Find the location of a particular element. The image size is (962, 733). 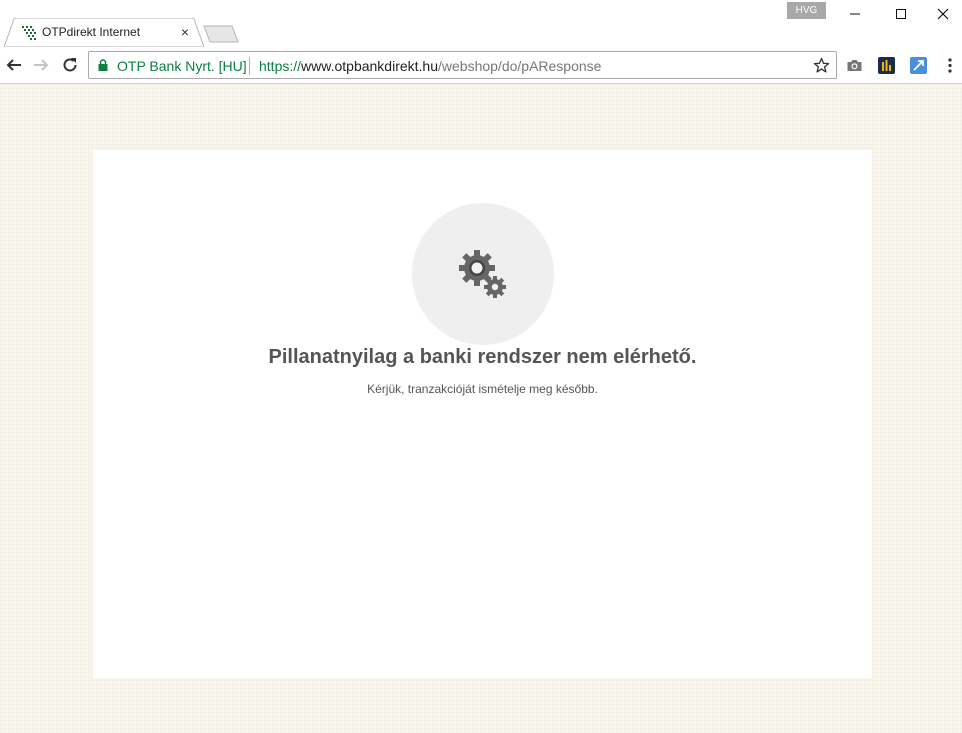

chart-extension-icon is located at coordinates (886, 65).